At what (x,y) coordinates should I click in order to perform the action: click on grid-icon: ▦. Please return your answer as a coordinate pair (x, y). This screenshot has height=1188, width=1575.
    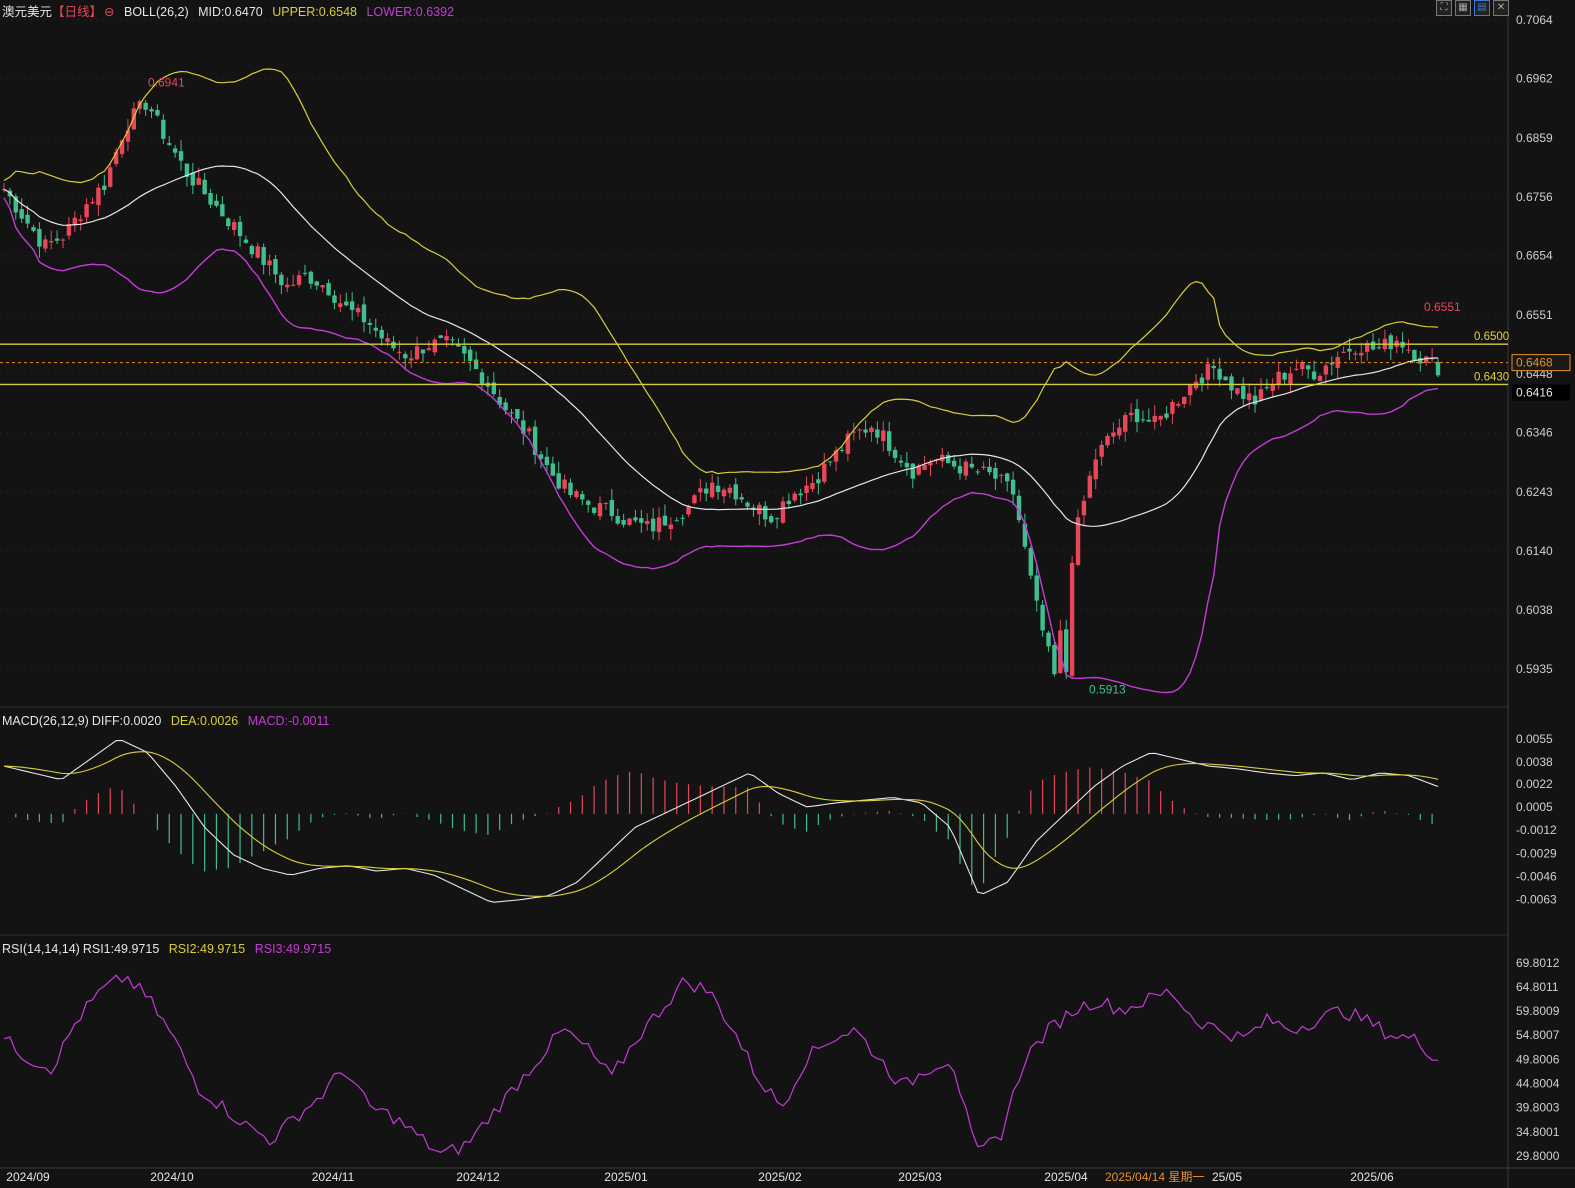
    Looking at the image, I should click on (1463, 8).